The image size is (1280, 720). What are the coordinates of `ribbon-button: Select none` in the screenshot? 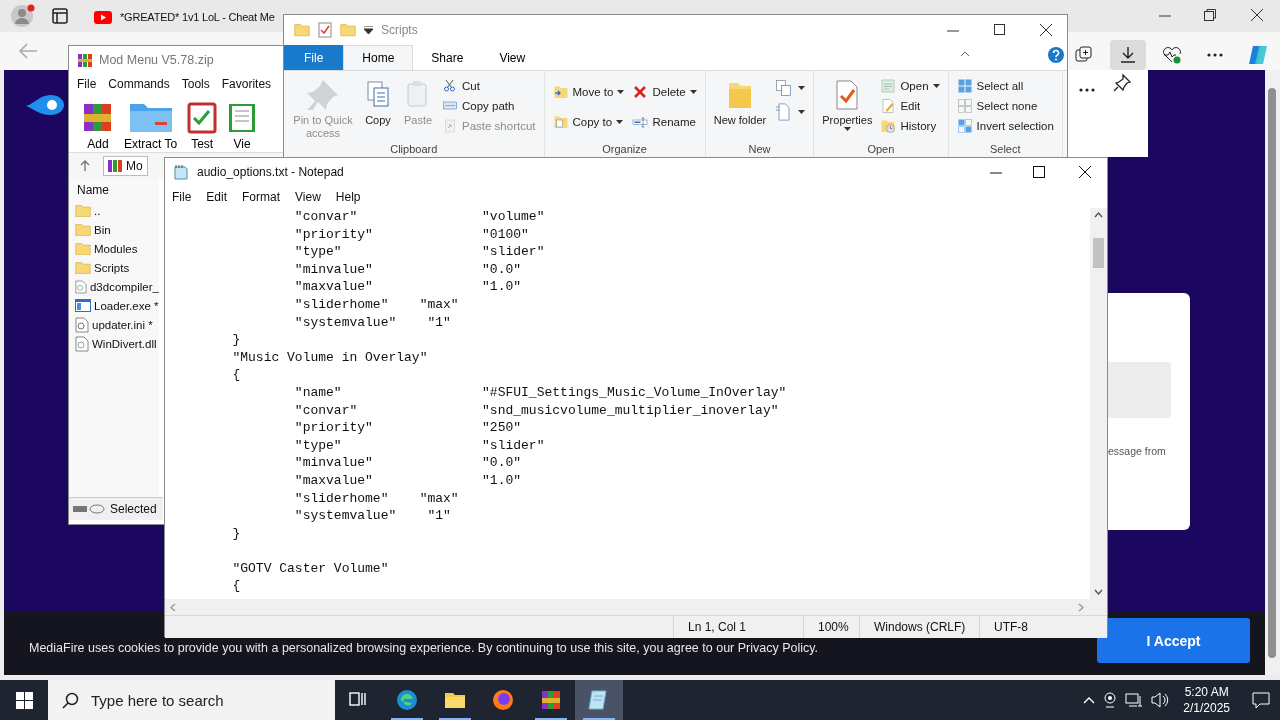 It's located at (1005, 106).